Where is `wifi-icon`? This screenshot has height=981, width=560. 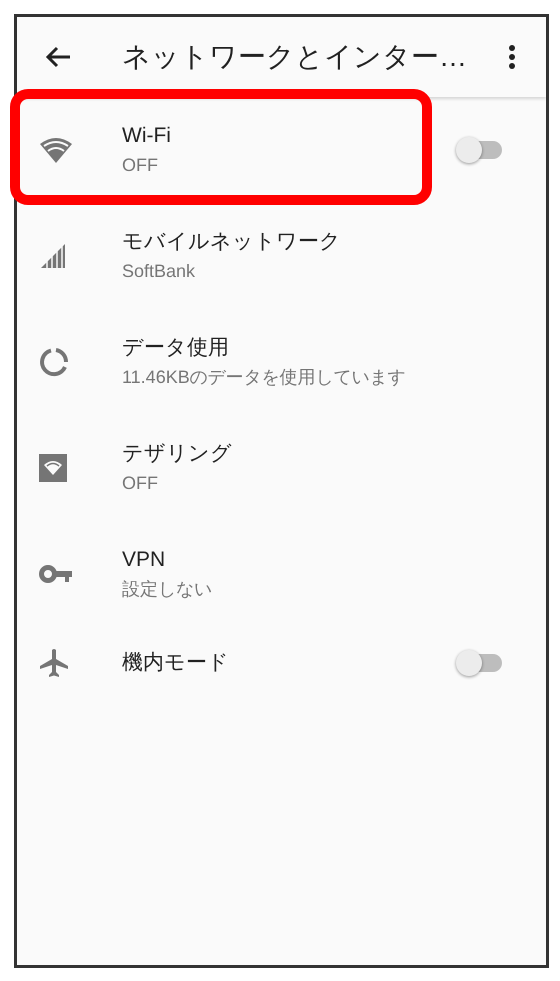 wifi-icon is located at coordinates (56, 150).